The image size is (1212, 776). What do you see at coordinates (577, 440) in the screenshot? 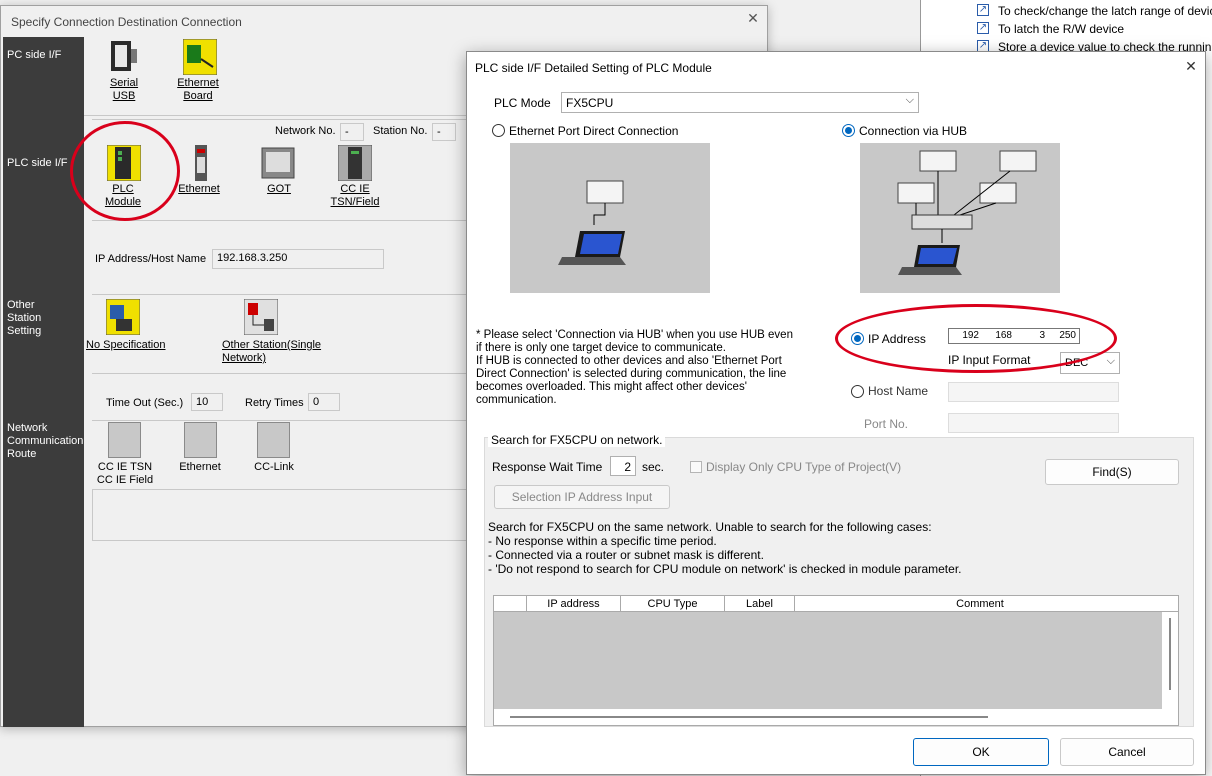
I see `search-title: Search for FX5CPU on network.` at bounding box center [577, 440].